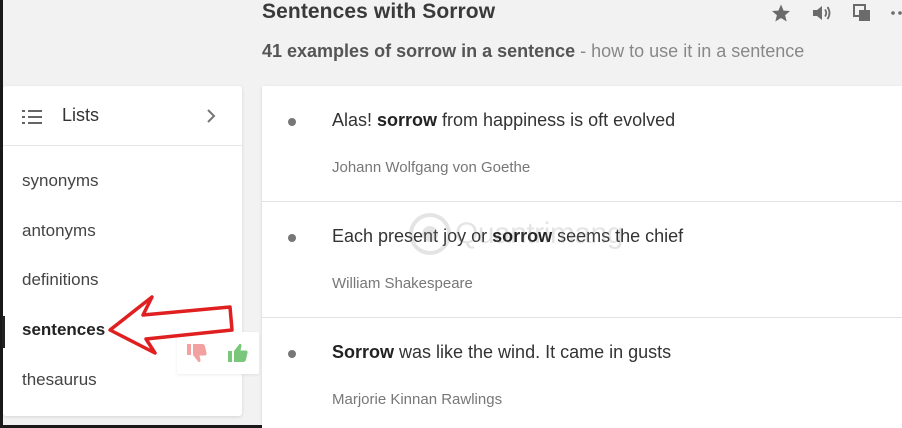 This screenshot has height=428, width=902. What do you see at coordinates (896, 13) in the screenshot?
I see `more-icon` at bounding box center [896, 13].